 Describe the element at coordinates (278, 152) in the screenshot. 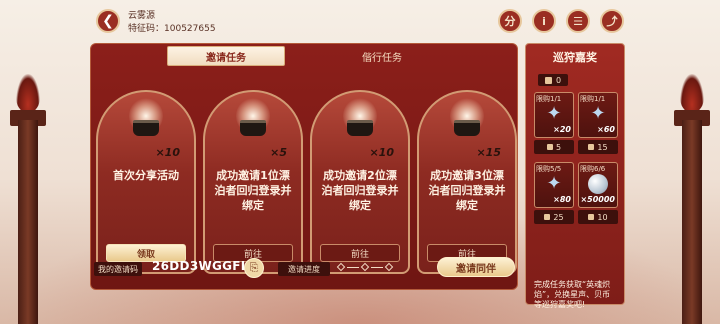

I see `reward-count: ×5` at that location.